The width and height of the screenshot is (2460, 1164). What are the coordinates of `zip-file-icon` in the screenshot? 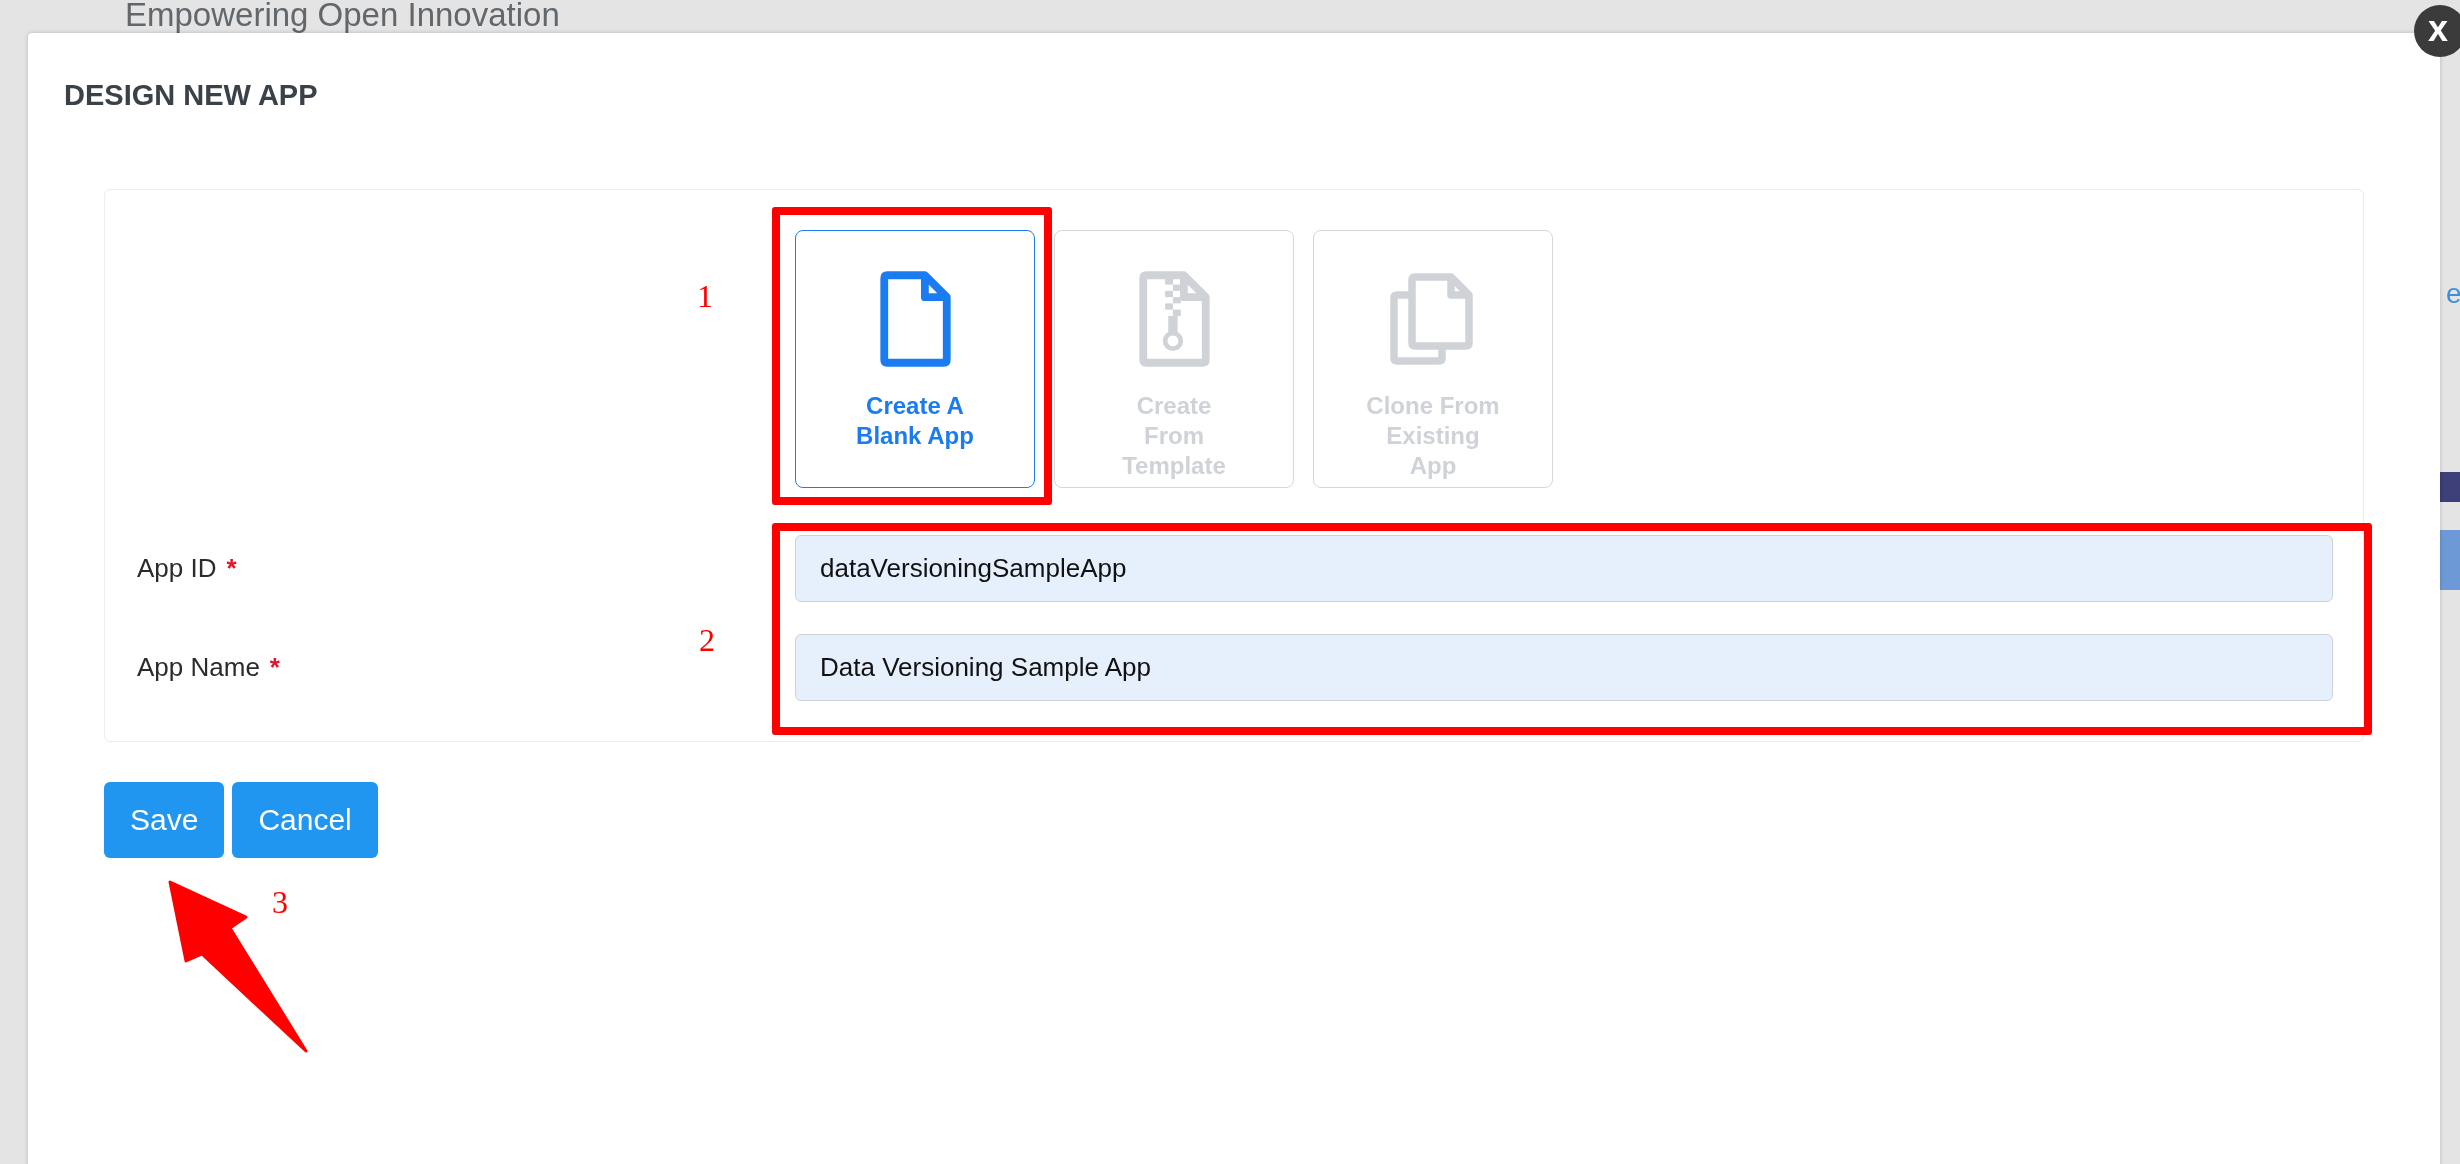 It's located at (1174, 319).